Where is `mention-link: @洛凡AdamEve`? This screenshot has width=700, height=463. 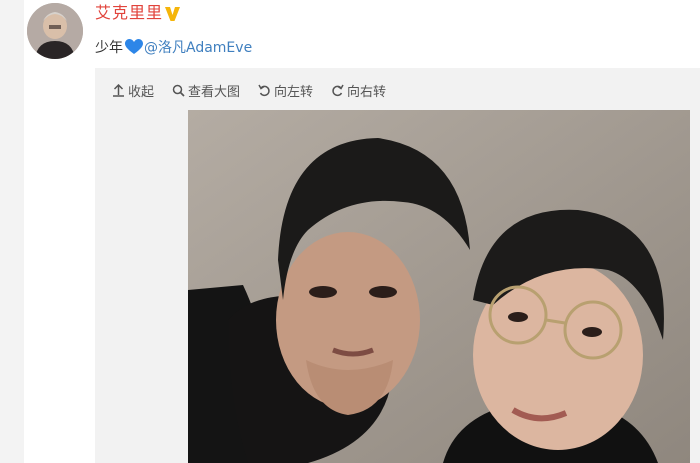 mention-link: @洛凡AdamEve is located at coordinates (198, 47).